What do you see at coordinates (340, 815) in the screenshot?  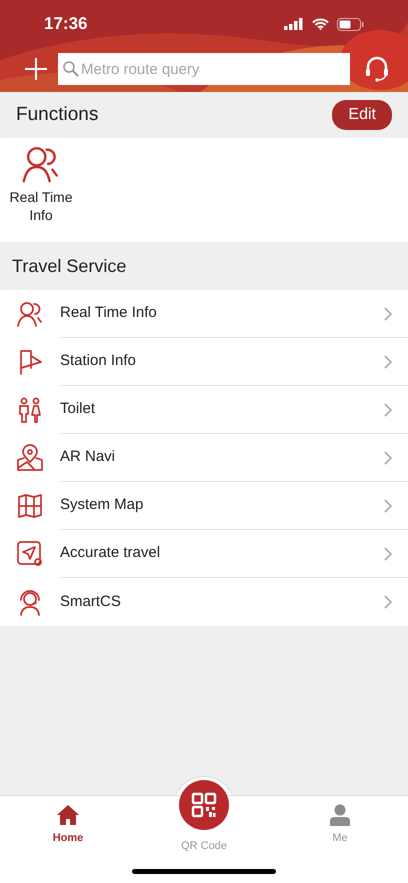 I see `person-icon` at bounding box center [340, 815].